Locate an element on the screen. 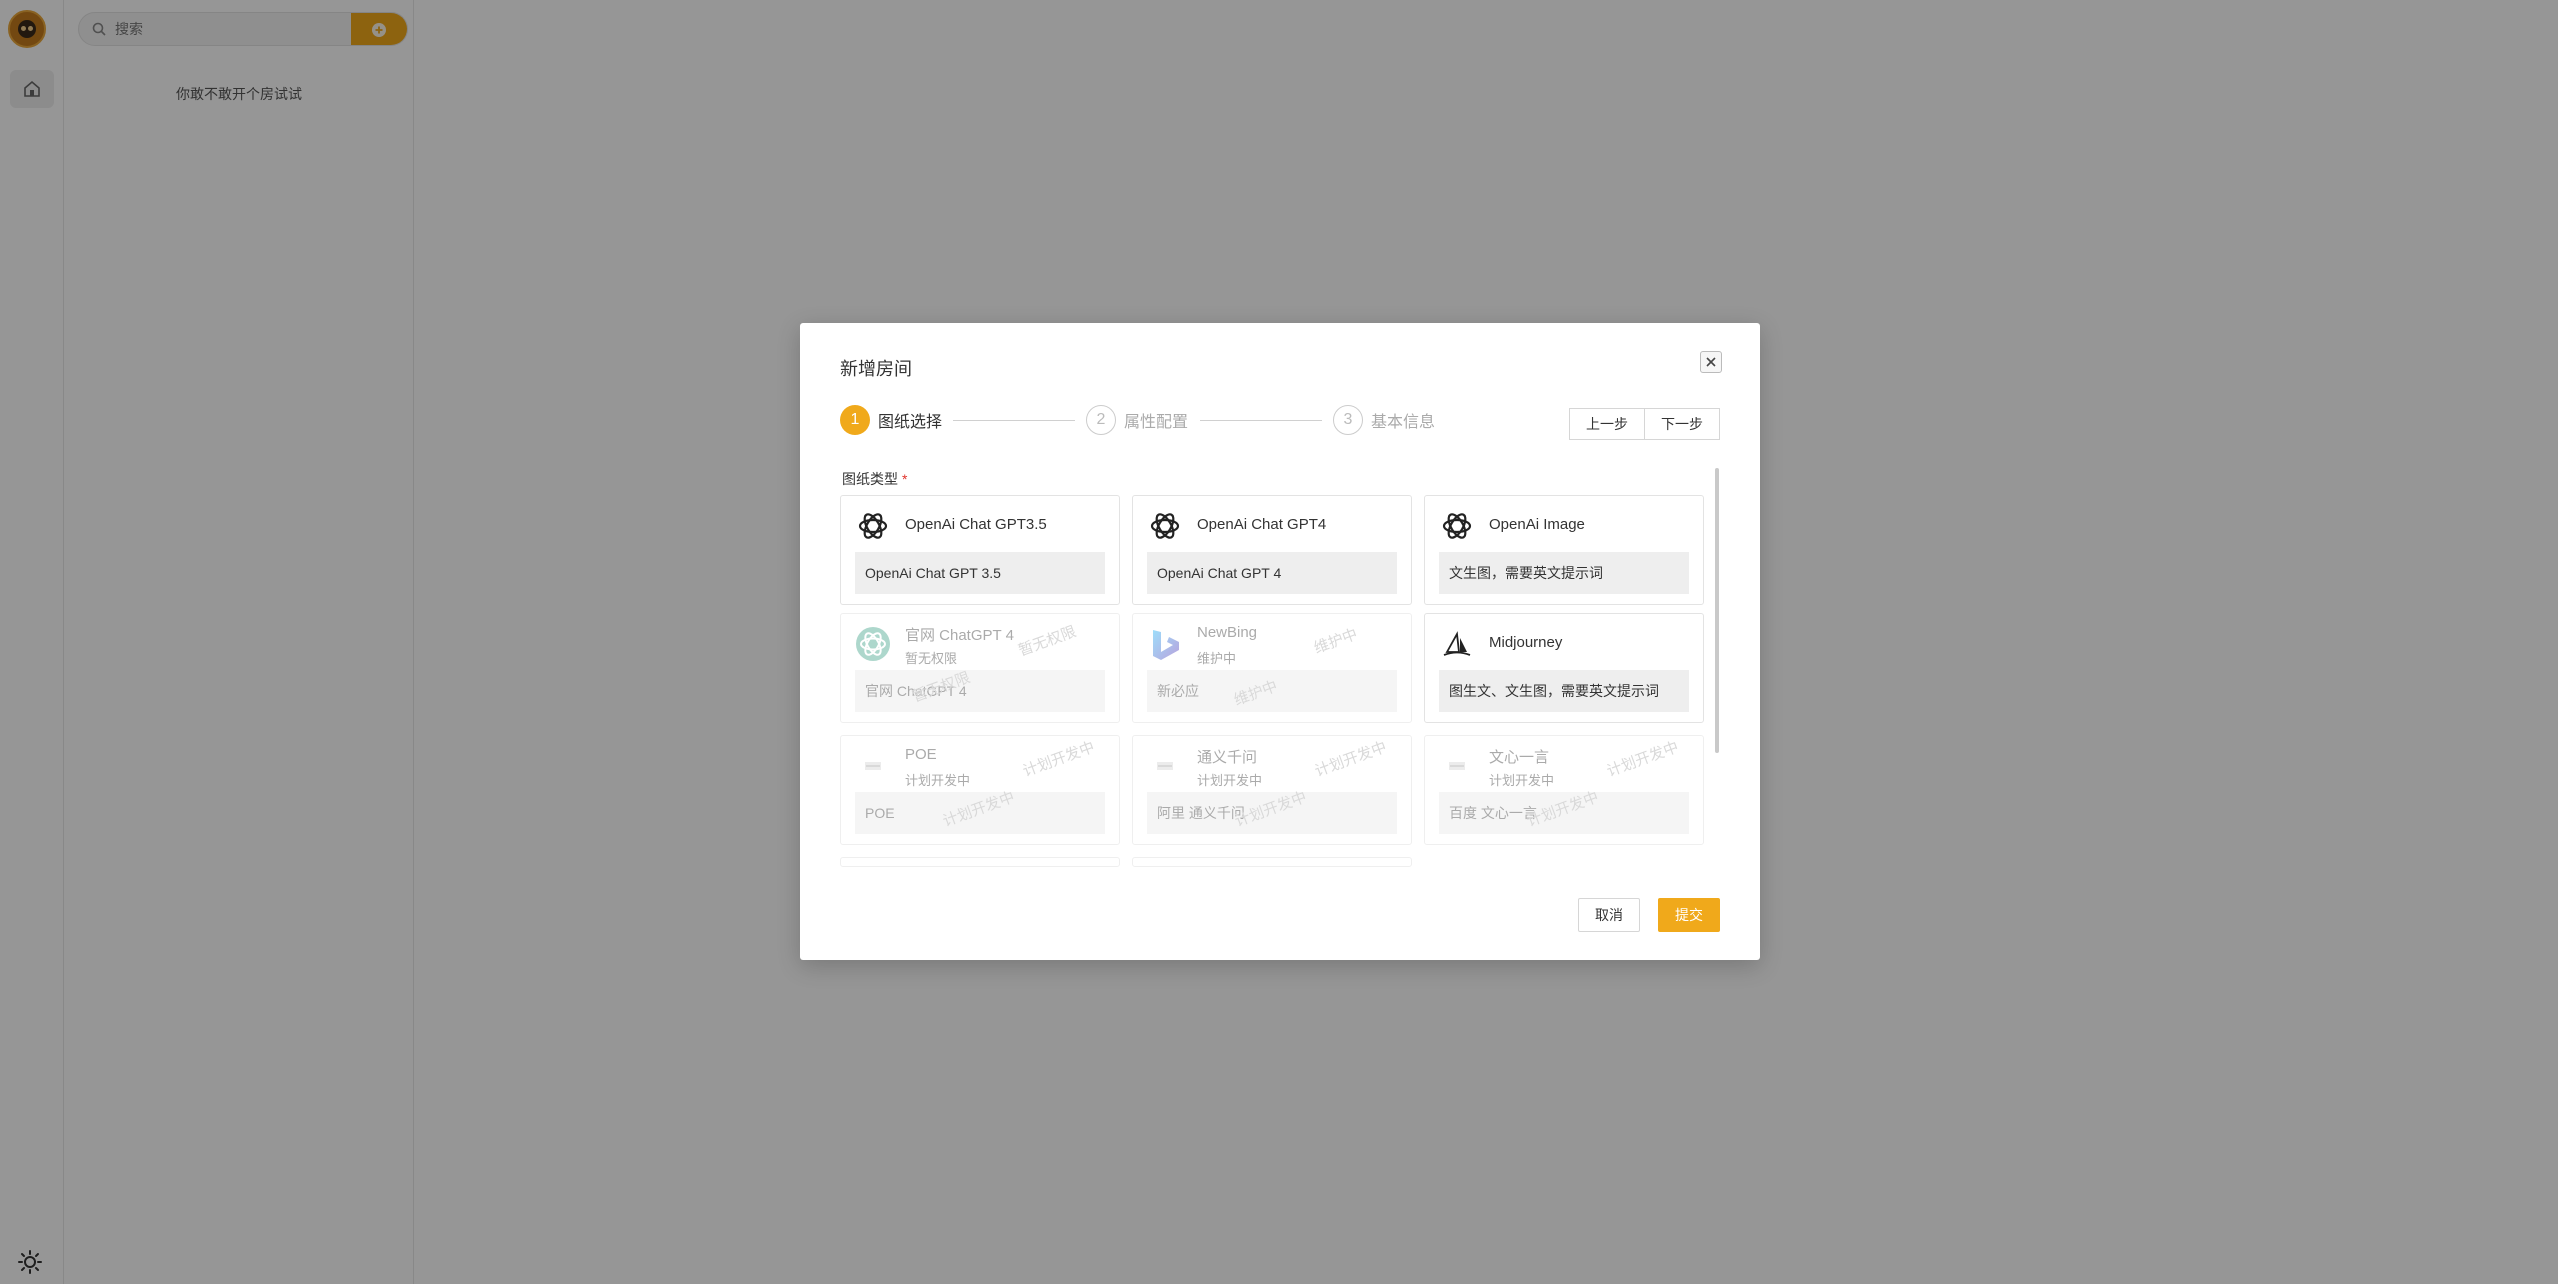 This screenshot has height=1284, width=2558. card-tongyi: 通义千问 计划开发中 阿里 通义千问 计划开发中 计划开发中 is located at coordinates (1272, 790).